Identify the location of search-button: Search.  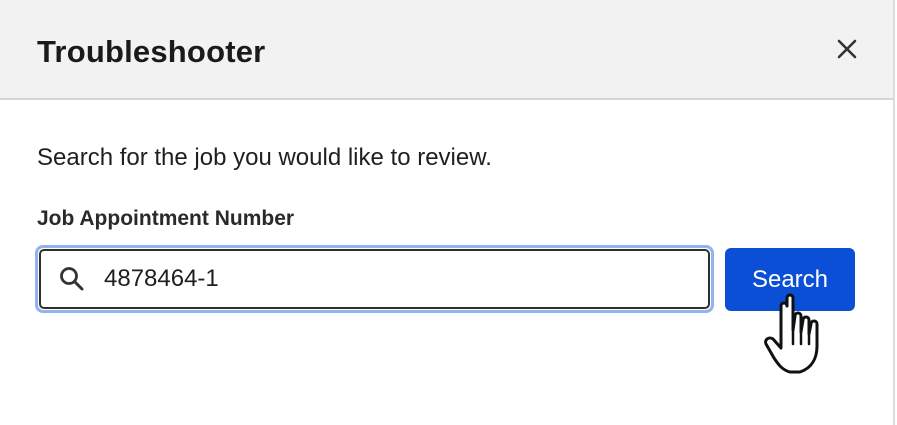
(790, 279).